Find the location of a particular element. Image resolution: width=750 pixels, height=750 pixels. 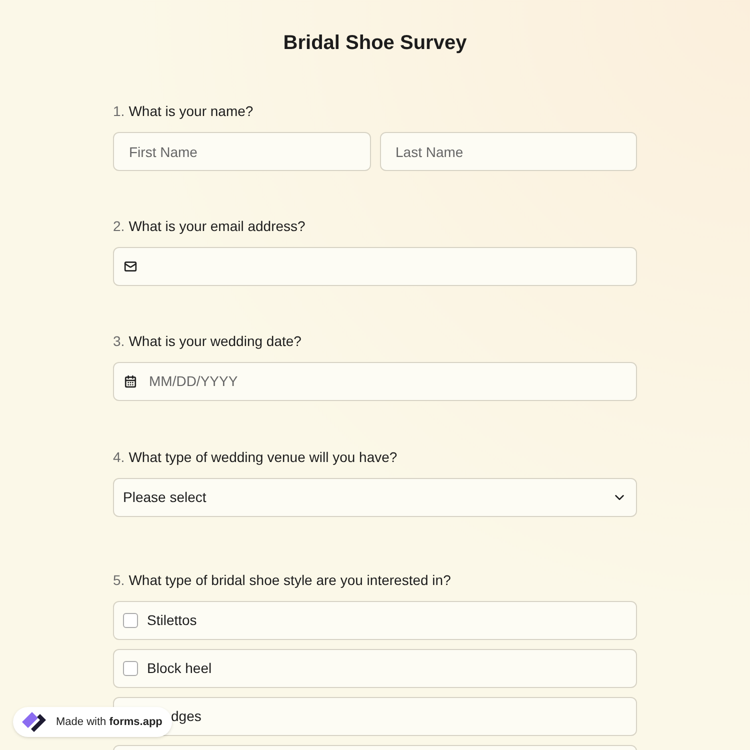

made-with-badge: Made with forms.app is located at coordinates (92, 722).